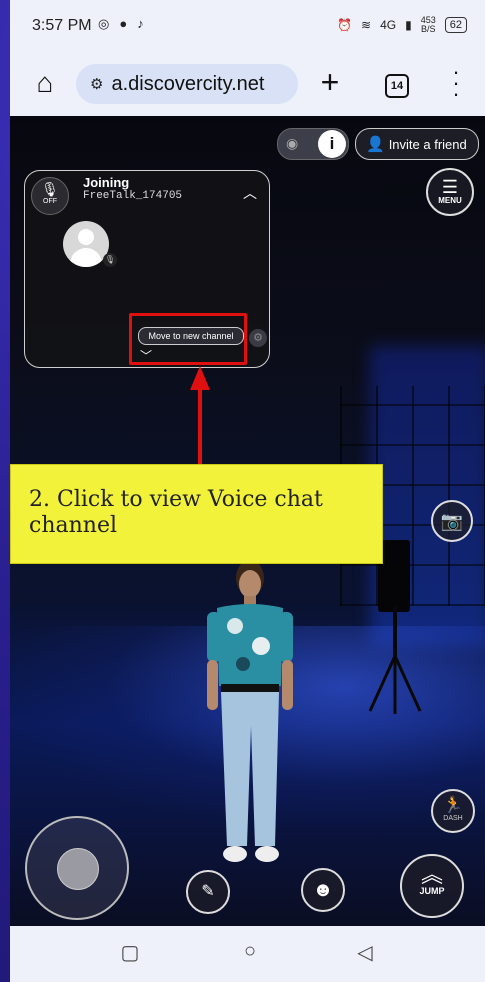 The width and height of the screenshot is (485, 982). I want to click on data-rate: 453 B/S, so click(428, 24).